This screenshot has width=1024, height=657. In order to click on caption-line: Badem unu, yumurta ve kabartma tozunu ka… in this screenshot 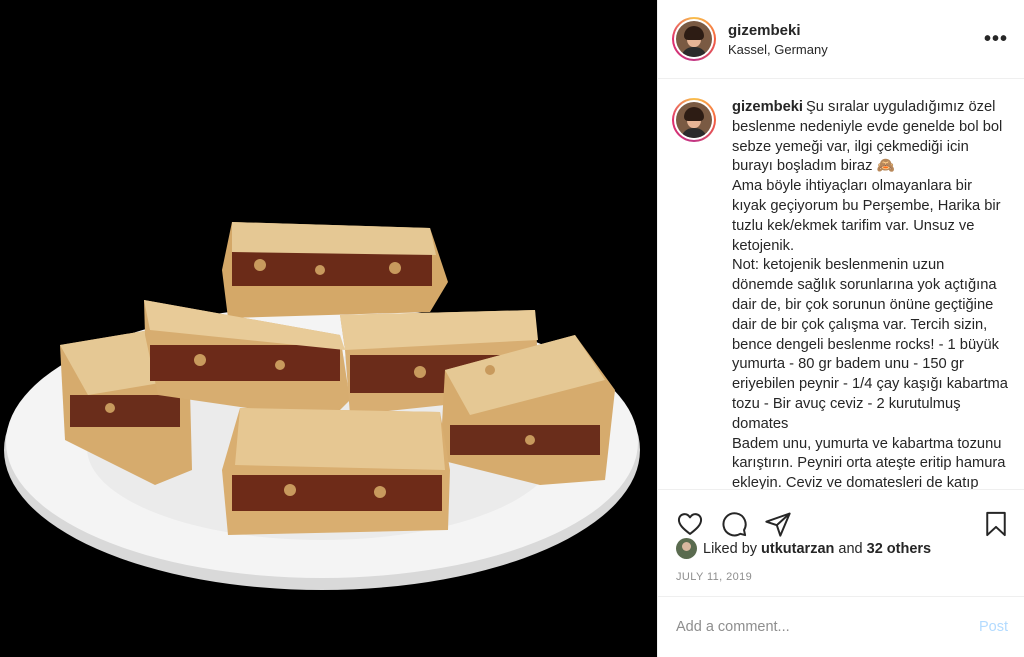, I will do `click(869, 462)`.